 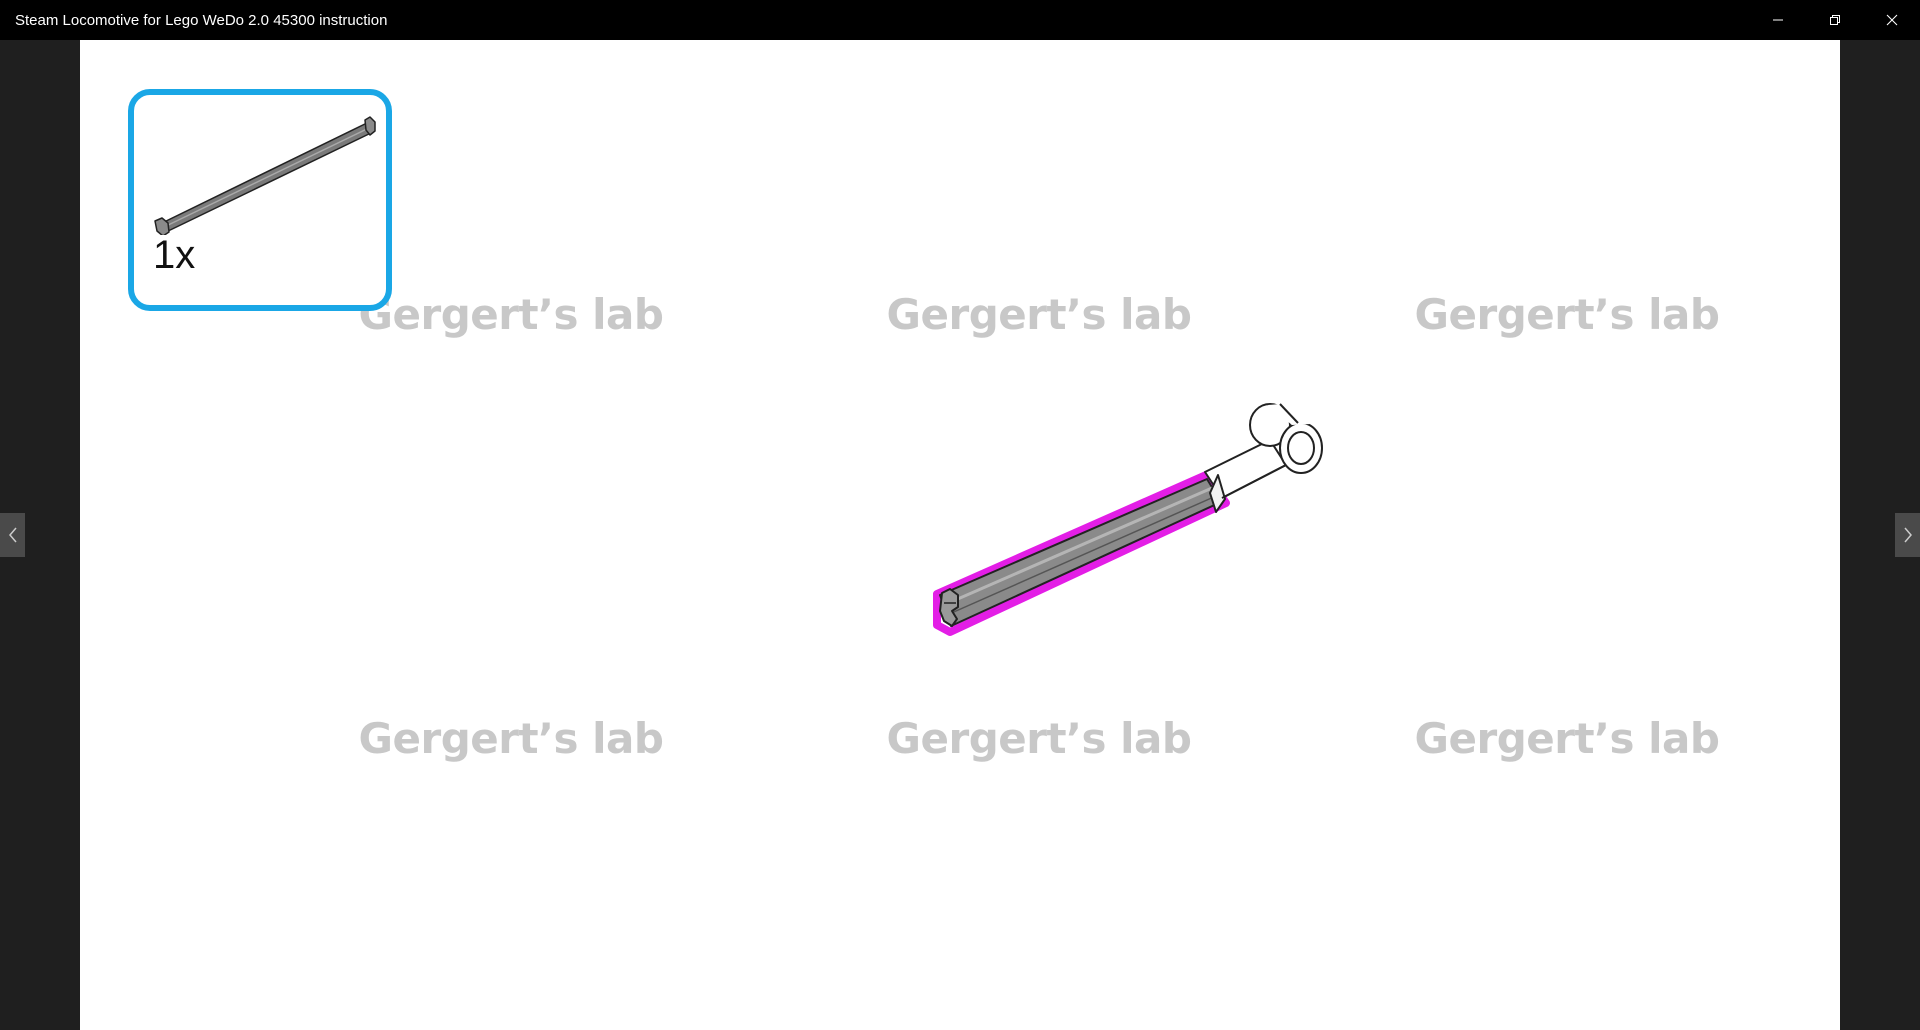 What do you see at coordinates (174, 255) in the screenshot?
I see `part-quantity-label: 1x` at bounding box center [174, 255].